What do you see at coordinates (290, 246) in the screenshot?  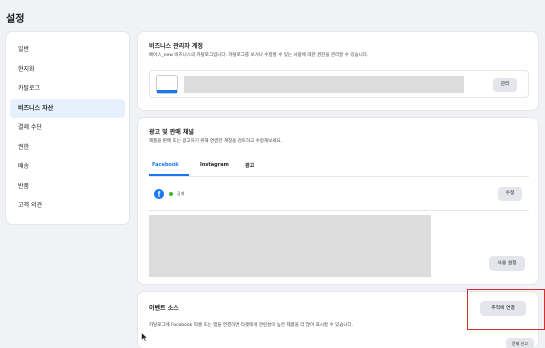 I see `channel-preview-redacted` at bounding box center [290, 246].